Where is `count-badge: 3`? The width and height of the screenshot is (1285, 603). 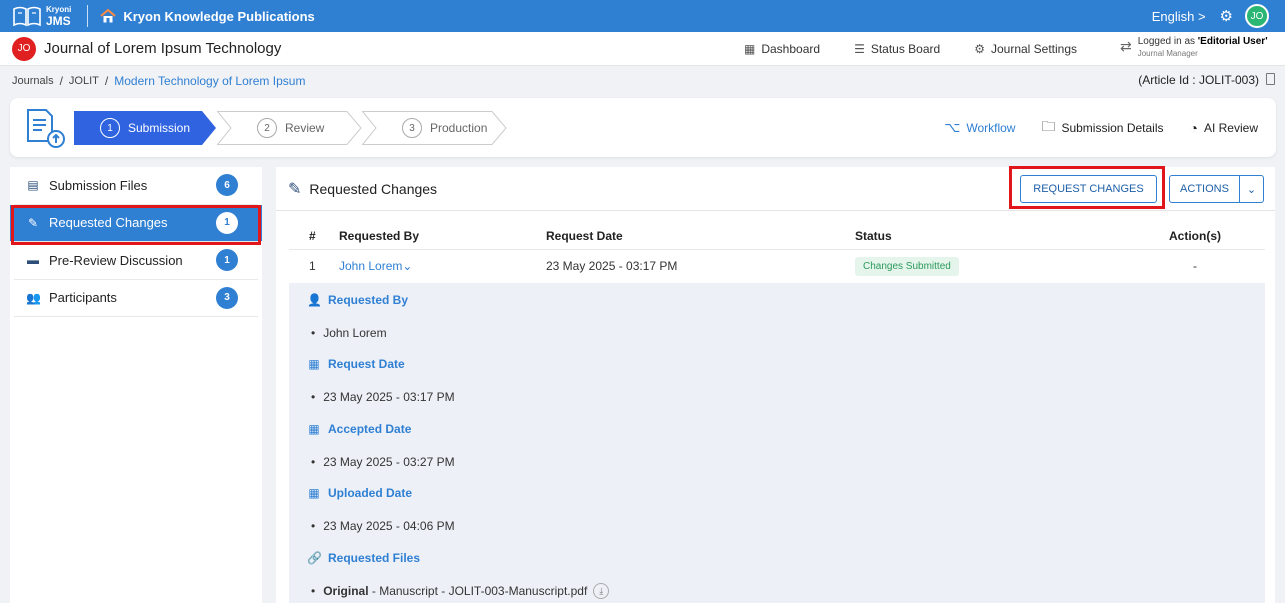 count-badge: 3 is located at coordinates (227, 297).